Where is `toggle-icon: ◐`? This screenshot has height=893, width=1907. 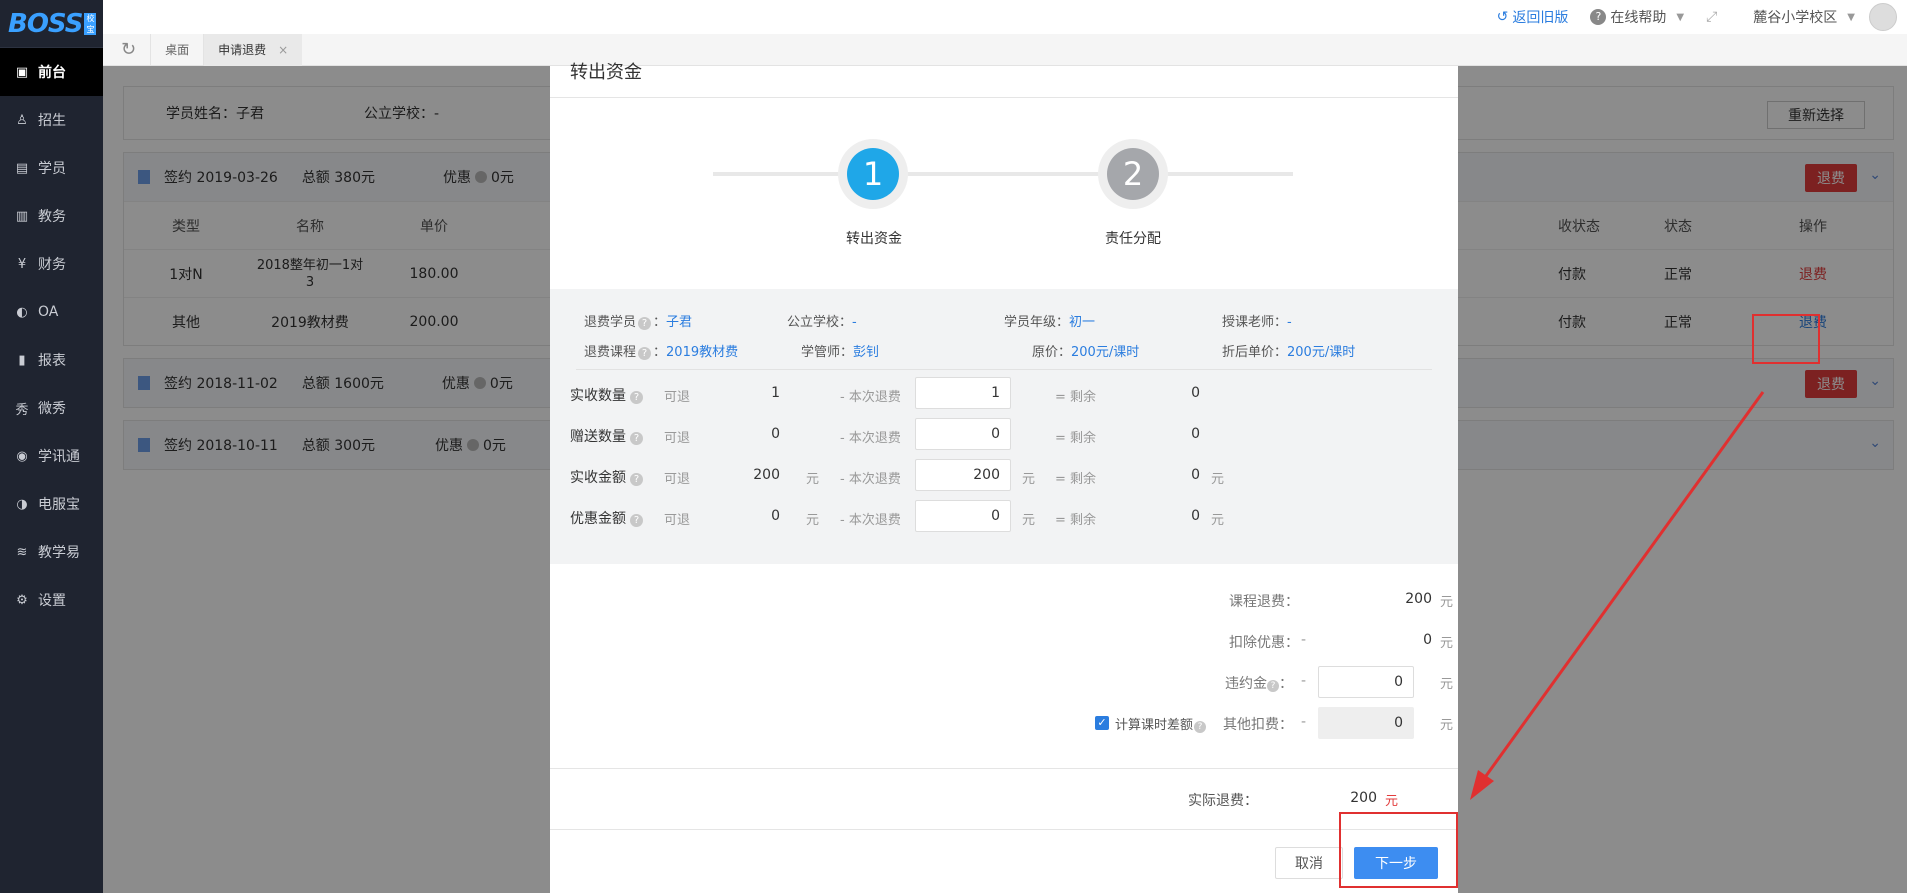 toggle-icon: ◐ is located at coordinates (22, 312).